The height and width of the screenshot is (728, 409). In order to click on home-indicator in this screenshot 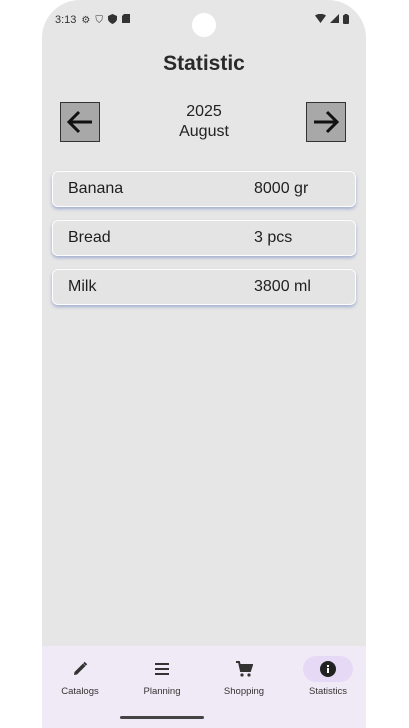, I will do `click(162, 717)`.